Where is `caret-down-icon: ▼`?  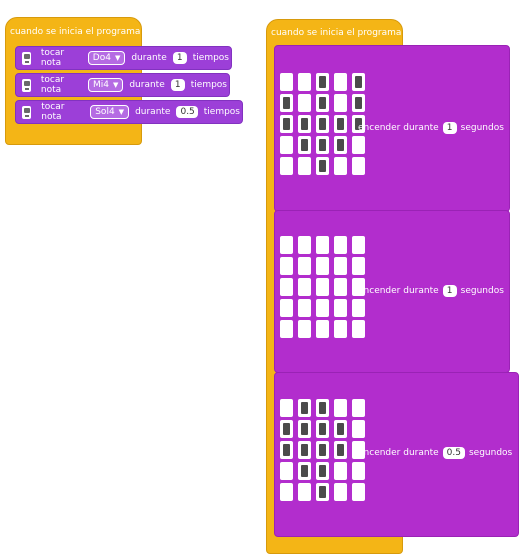
caret-down-icon: ▼ is located at coordinates (121, 112).